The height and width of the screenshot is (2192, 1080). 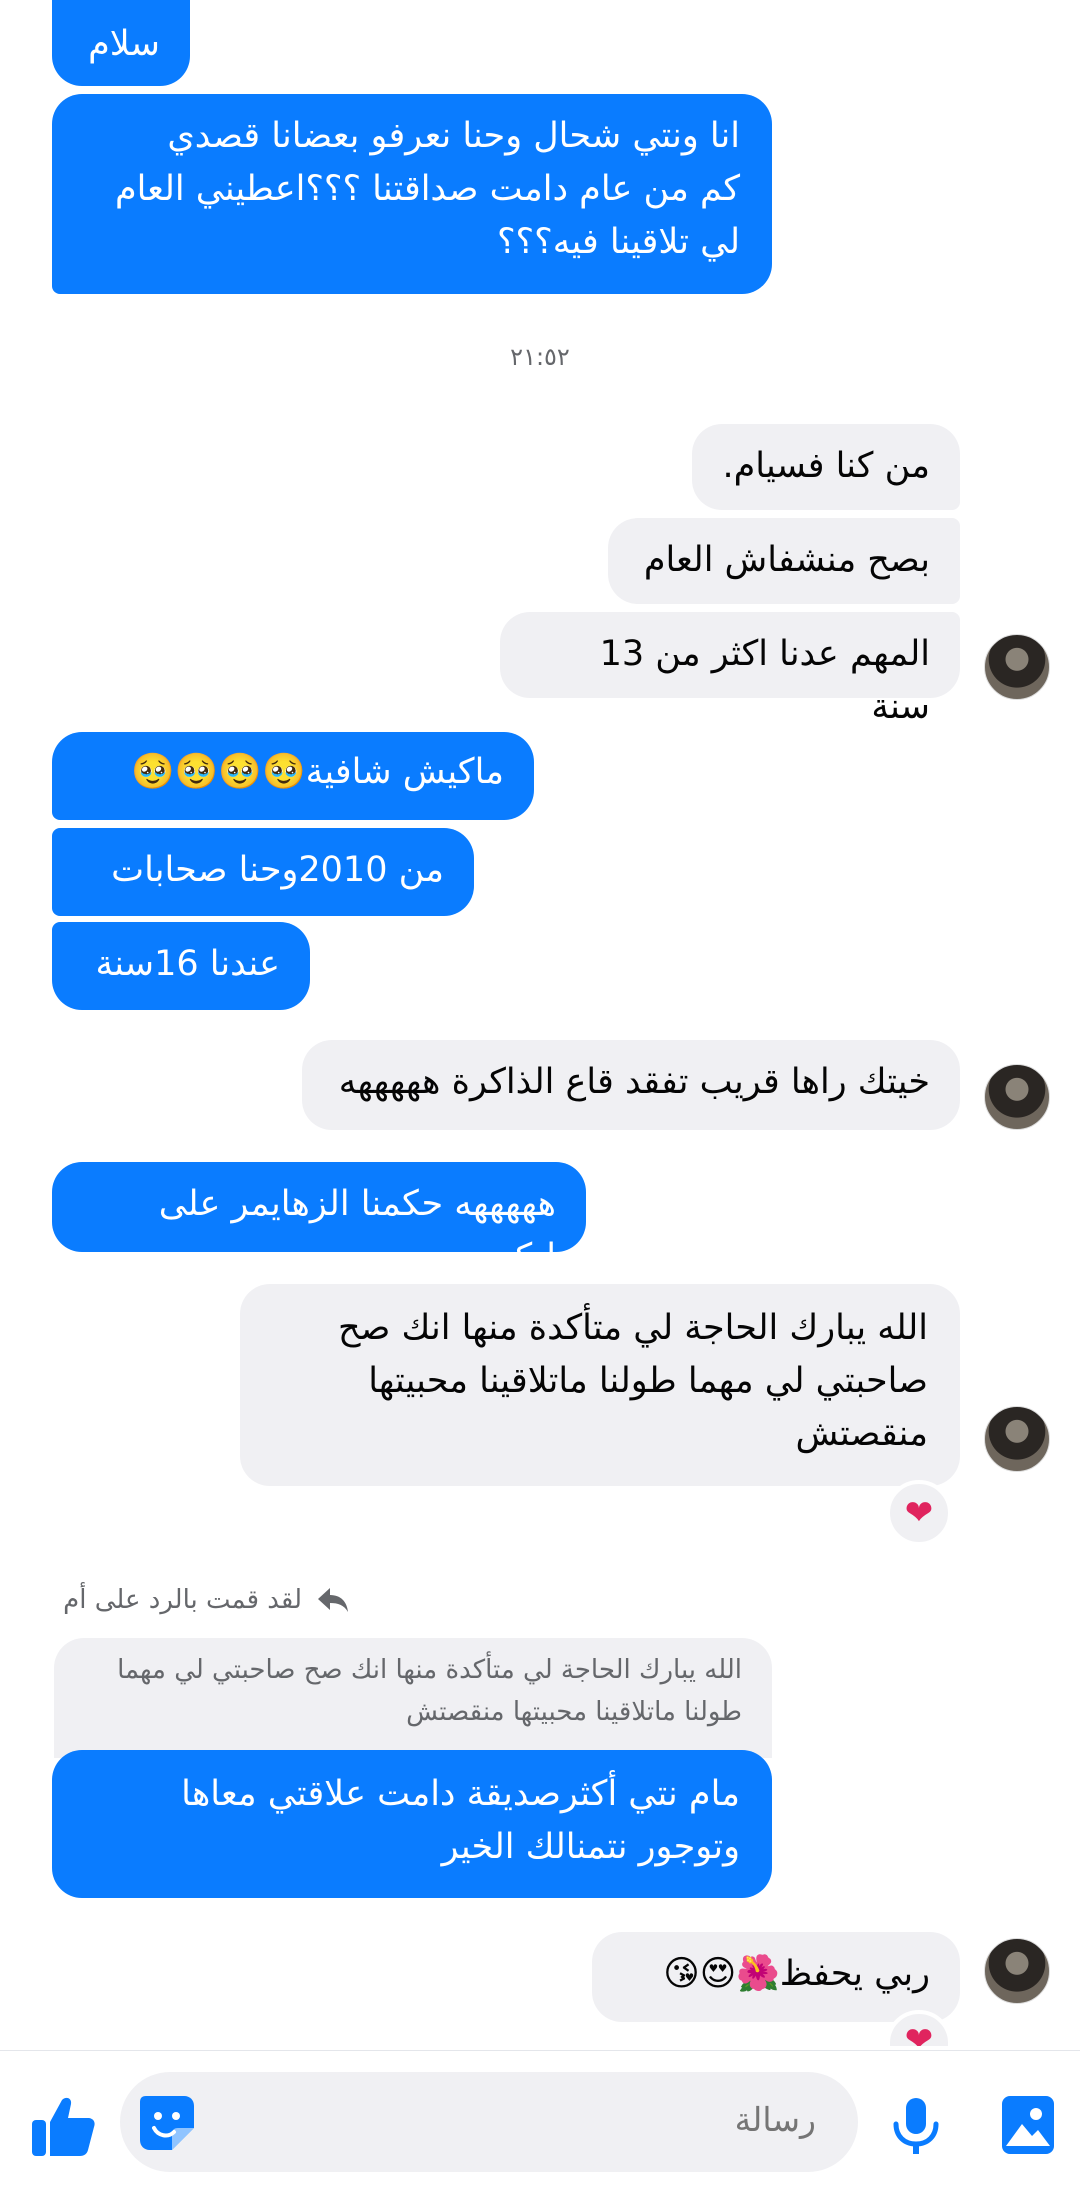 What do you see at coordinates (63, 2126) in the screenshot?
I see `like-icon` at bounding box center [63, 2126].